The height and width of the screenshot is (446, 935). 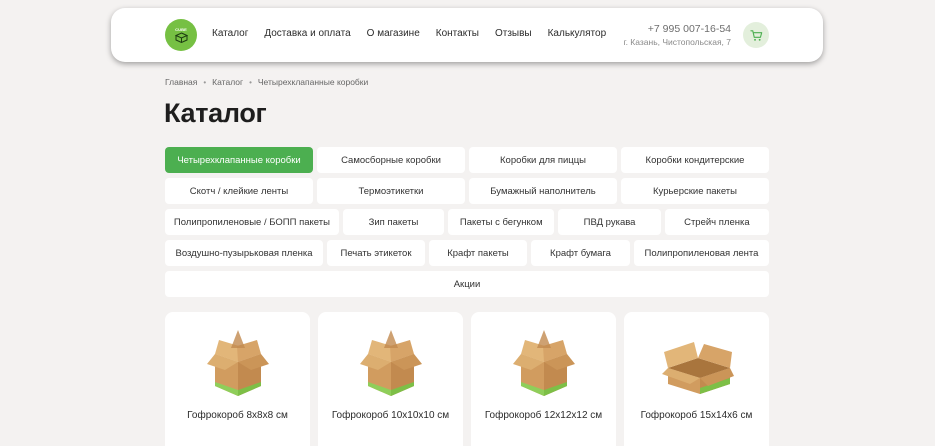 I want to click on nav-delivery: Доставка и оплата, so click(x=307, y=33).